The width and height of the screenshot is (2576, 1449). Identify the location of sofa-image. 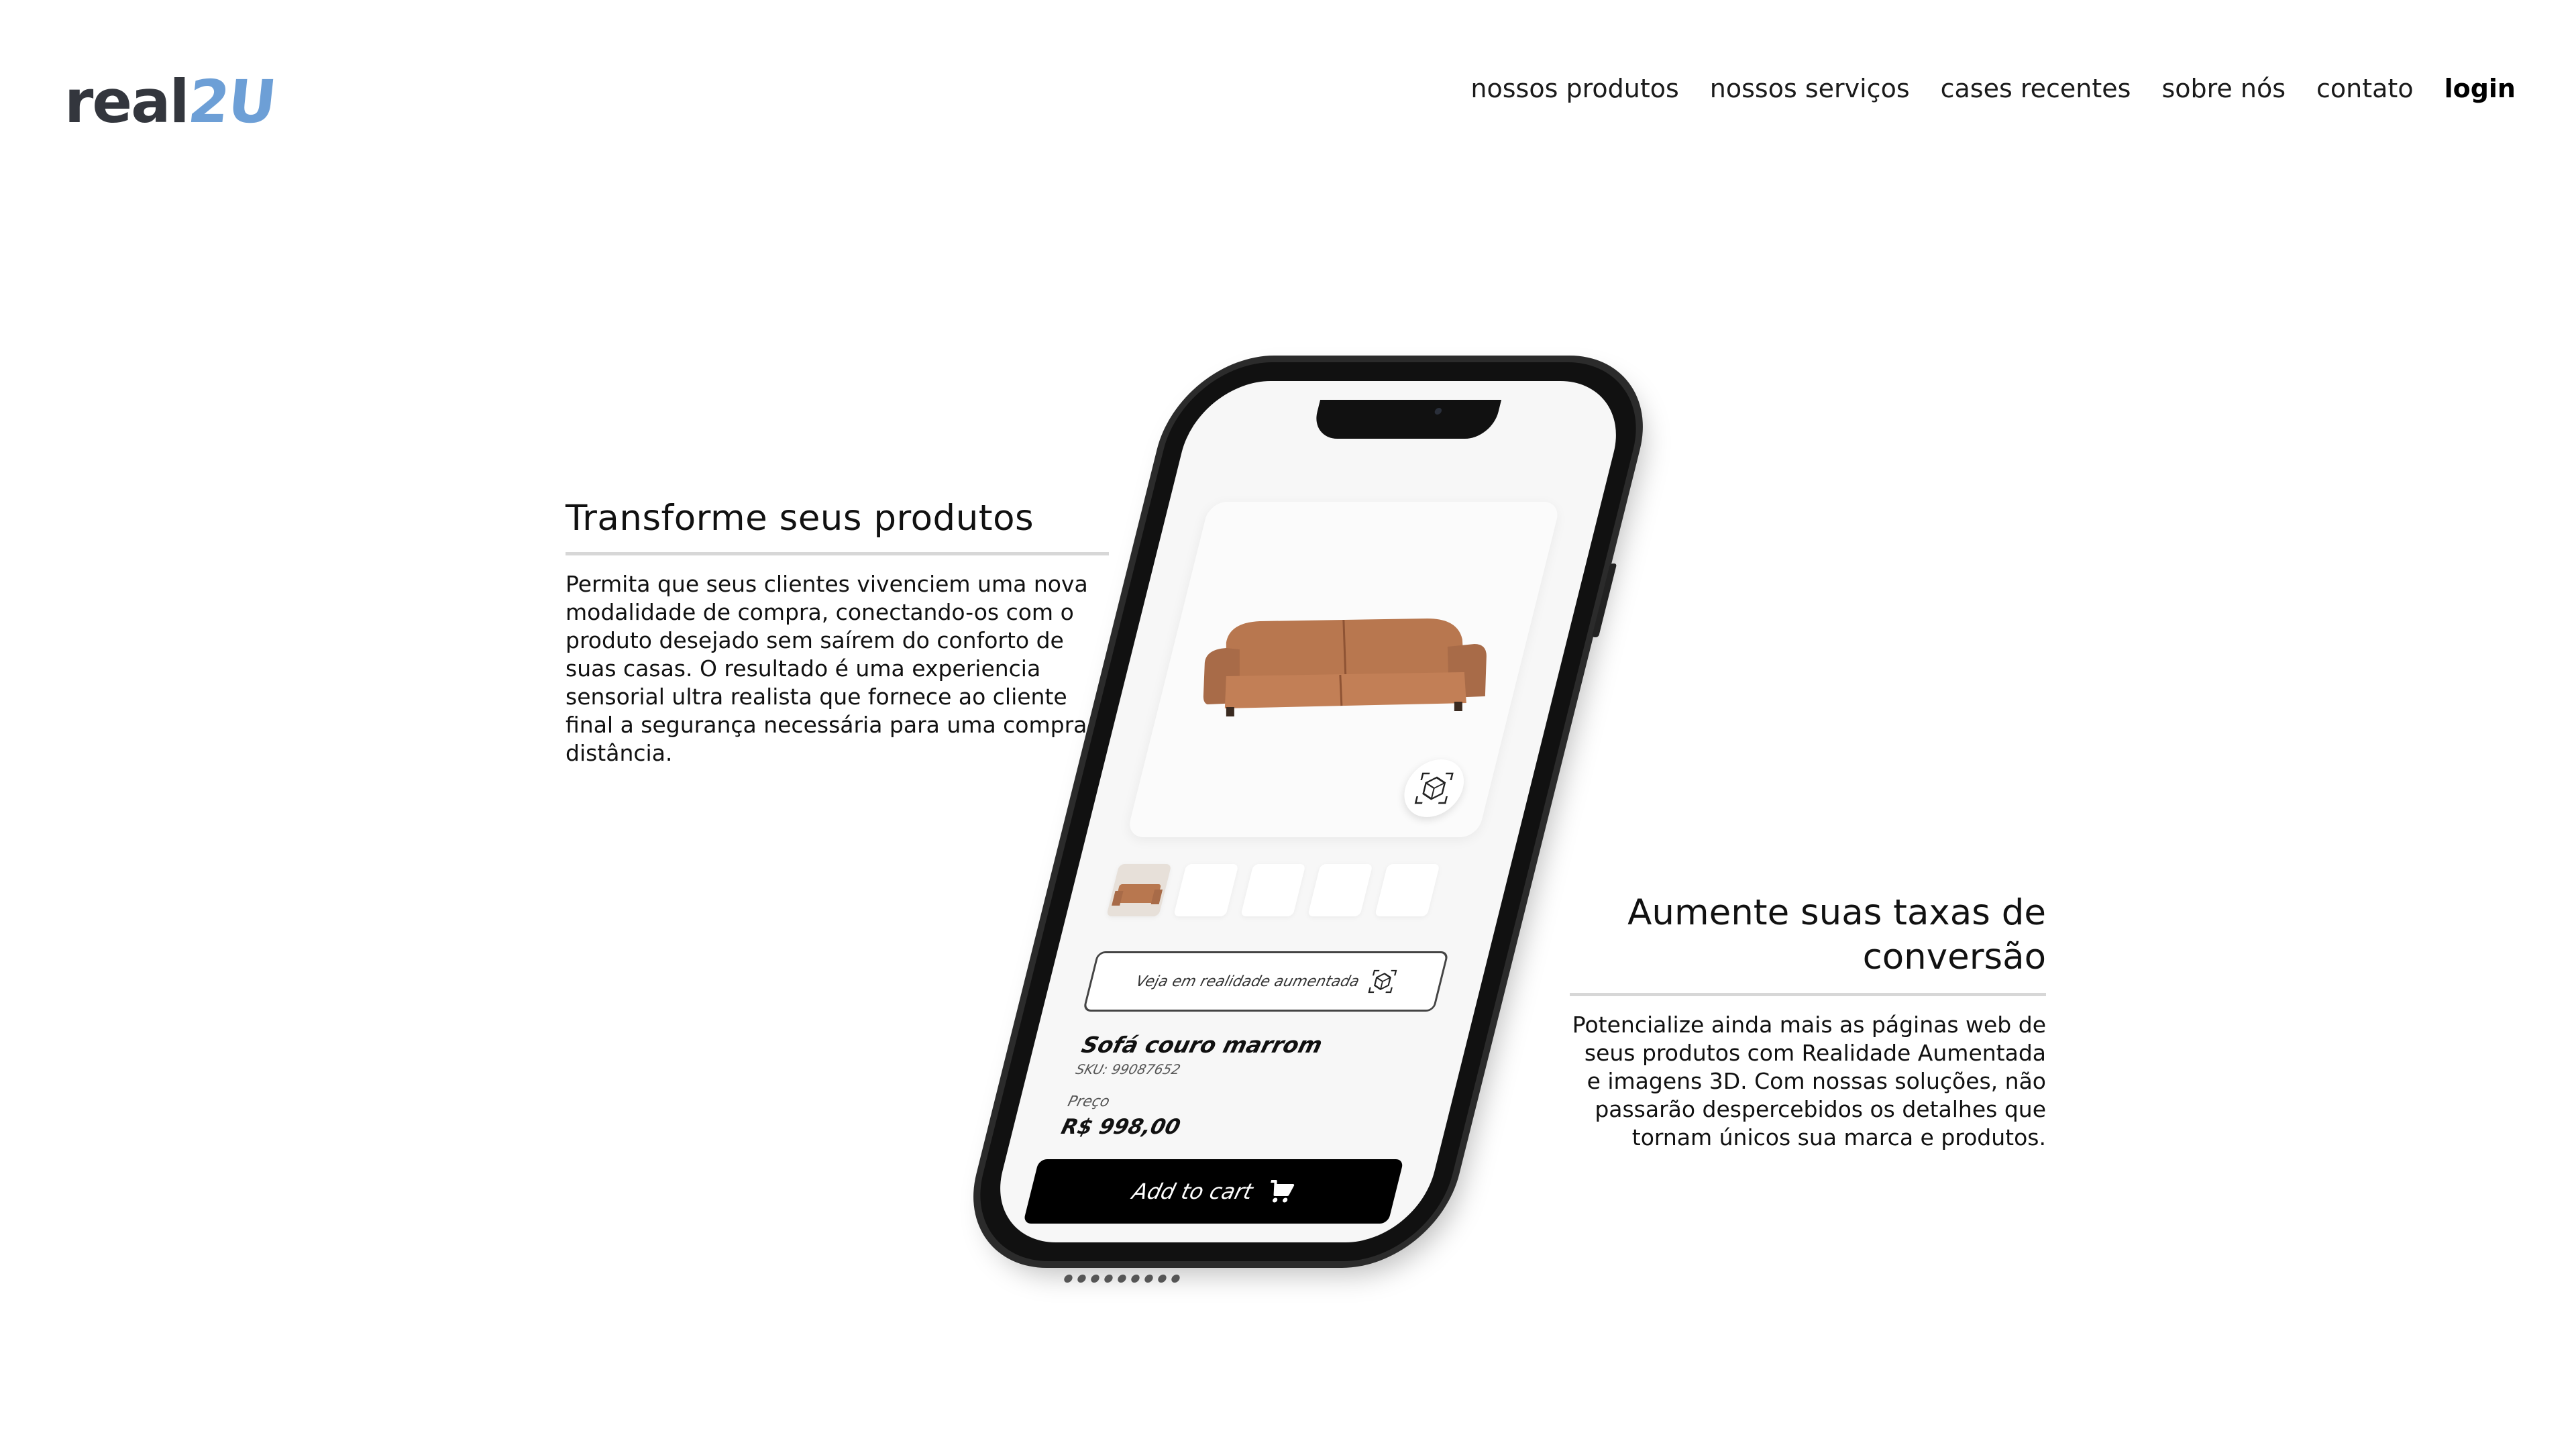
(1345, 667).